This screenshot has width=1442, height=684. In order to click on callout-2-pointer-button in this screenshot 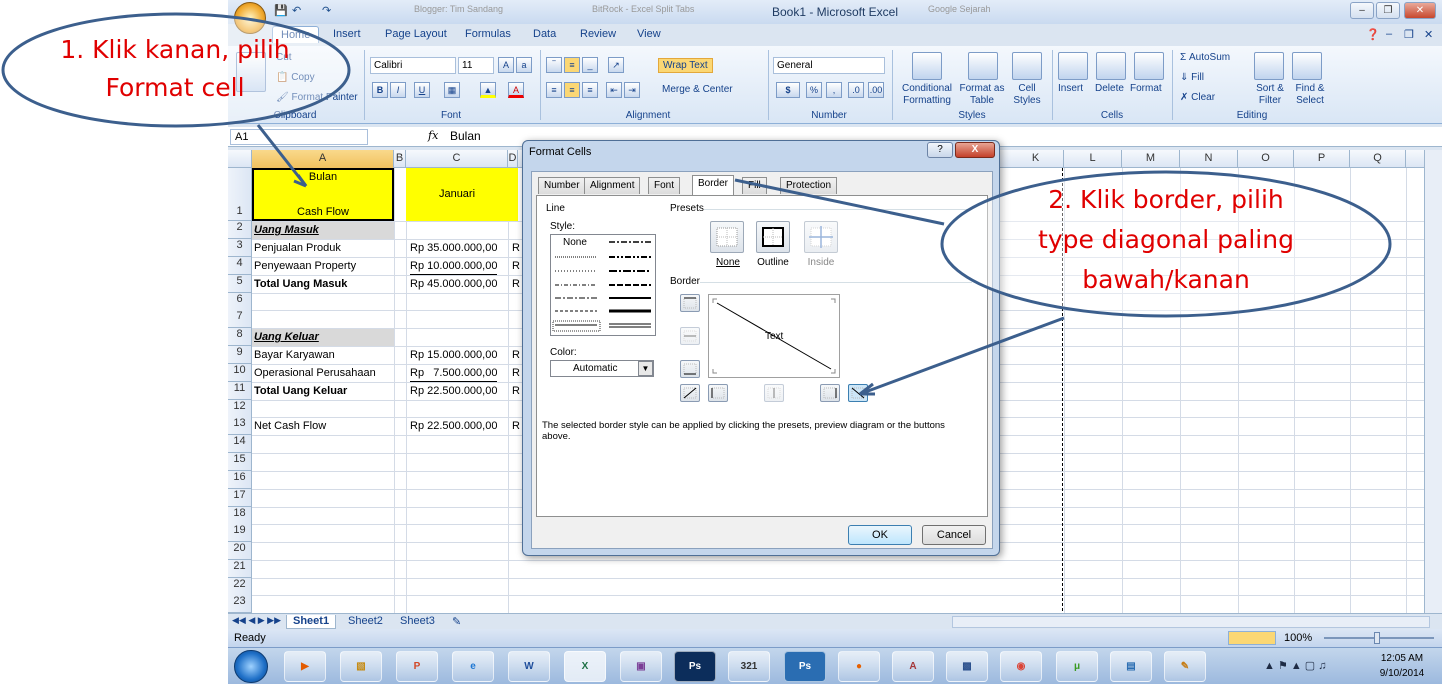, I will do `click(962, 356)`.